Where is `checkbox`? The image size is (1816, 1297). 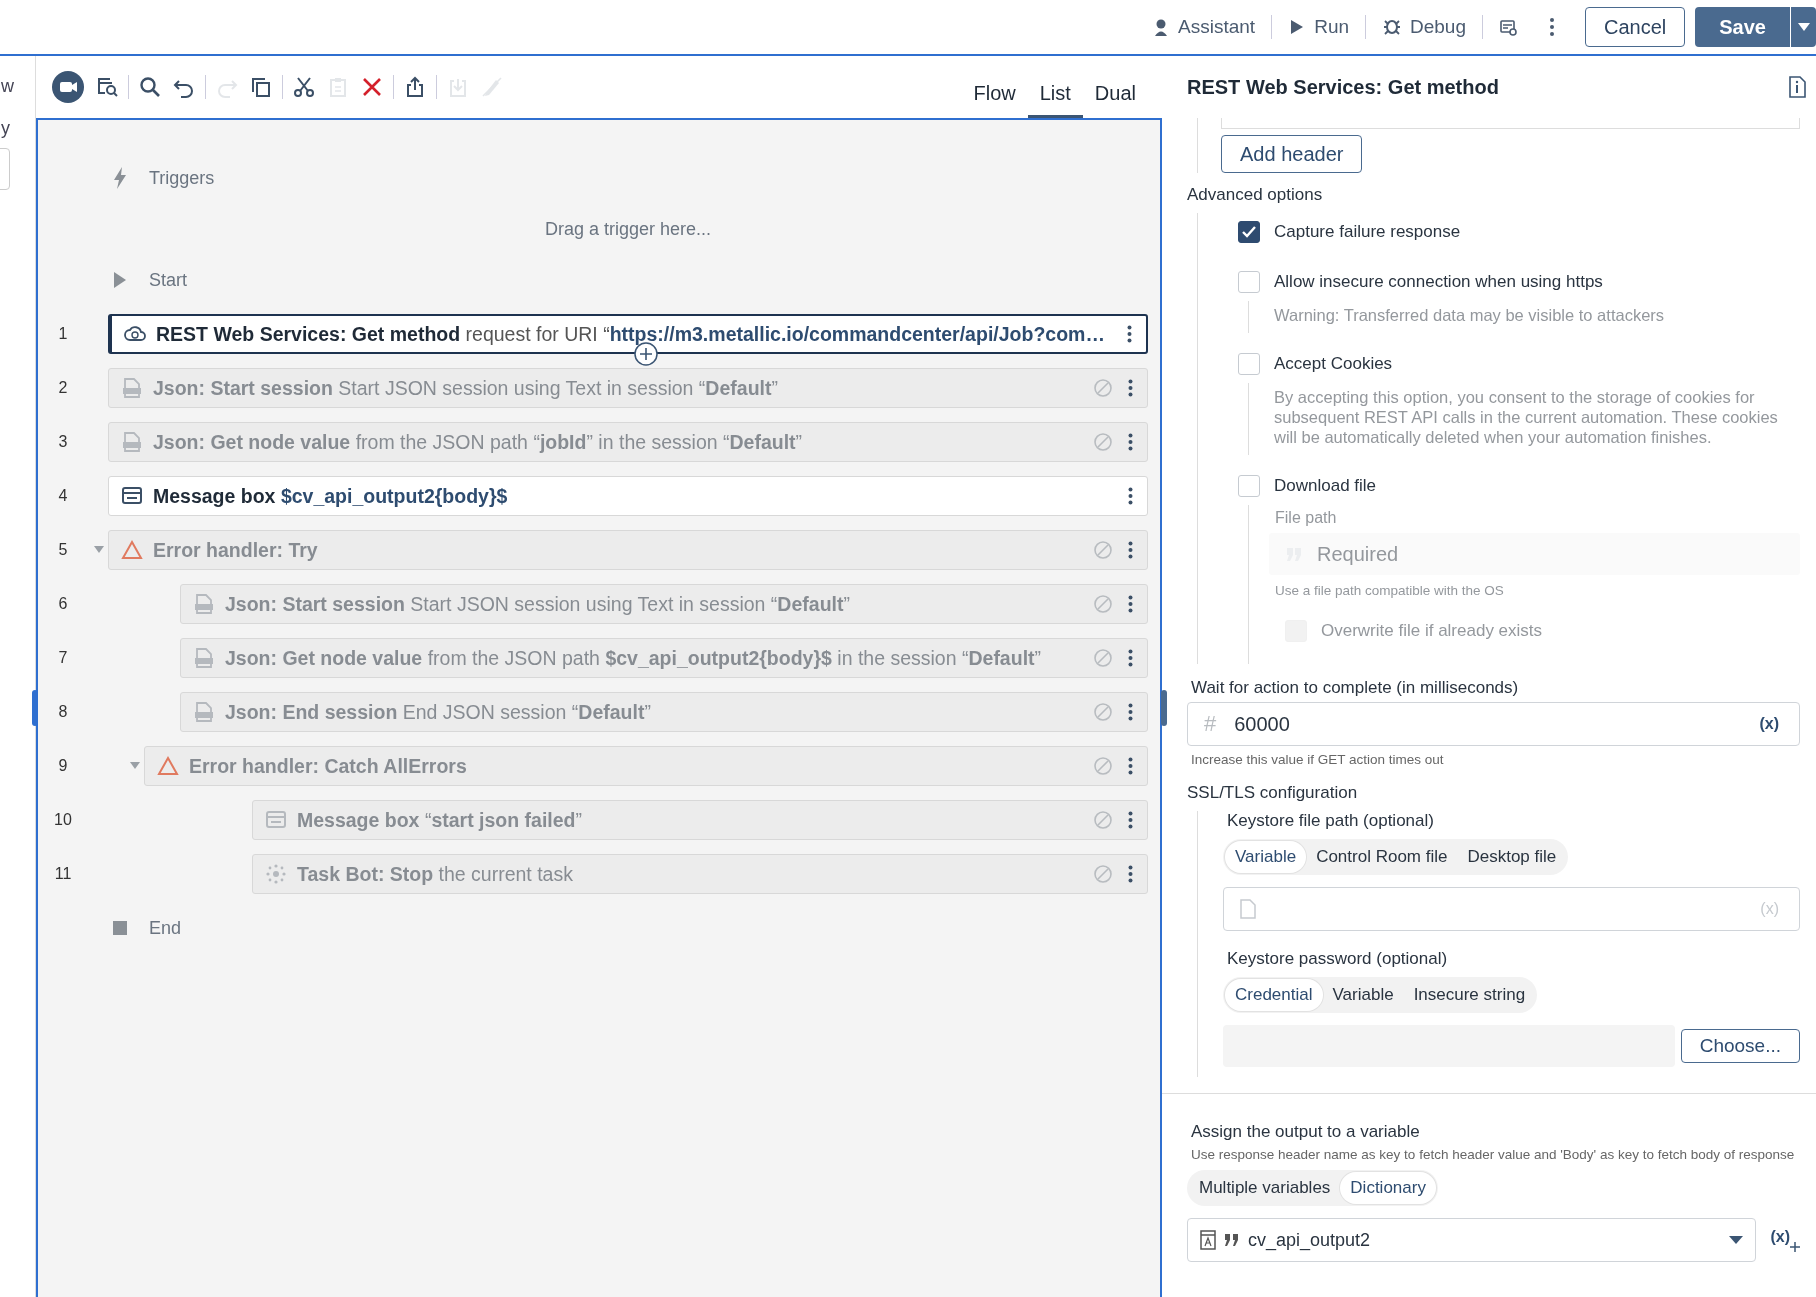 checkbox is located at coordinates (1249, 232).